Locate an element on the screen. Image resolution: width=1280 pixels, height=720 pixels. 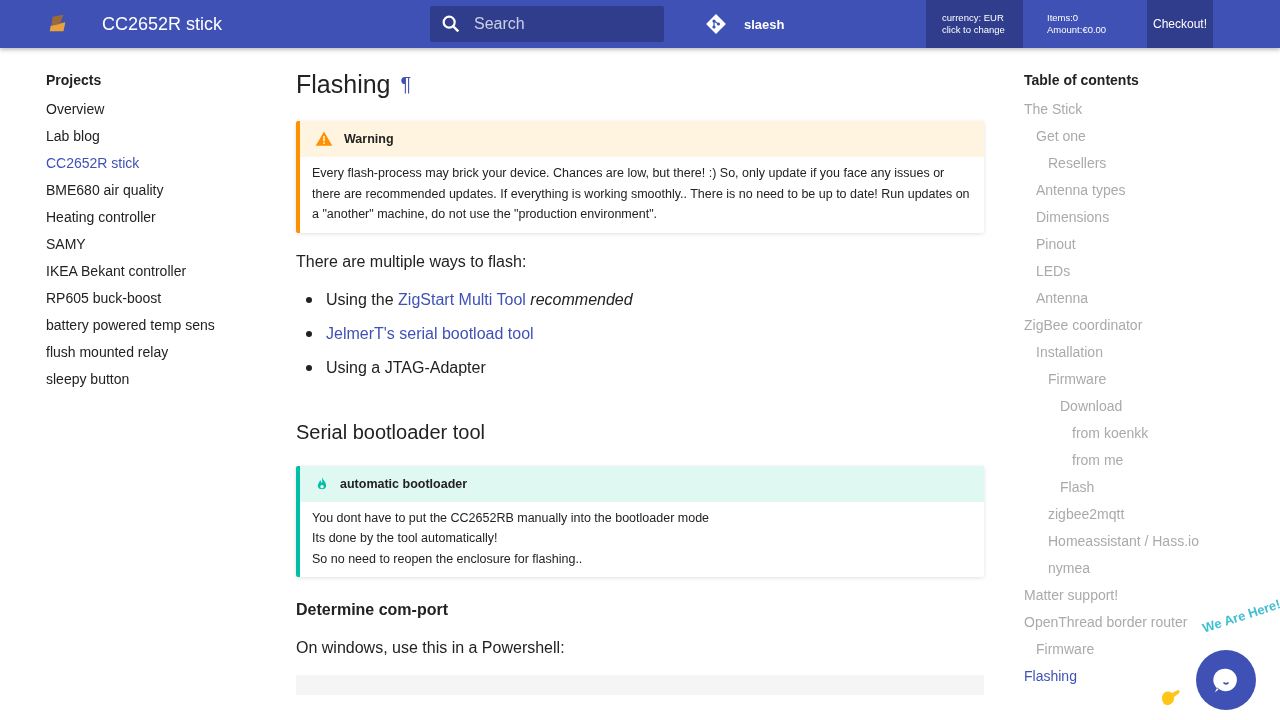
page-title: CC2652R stick is located at coordinates (163, 24).